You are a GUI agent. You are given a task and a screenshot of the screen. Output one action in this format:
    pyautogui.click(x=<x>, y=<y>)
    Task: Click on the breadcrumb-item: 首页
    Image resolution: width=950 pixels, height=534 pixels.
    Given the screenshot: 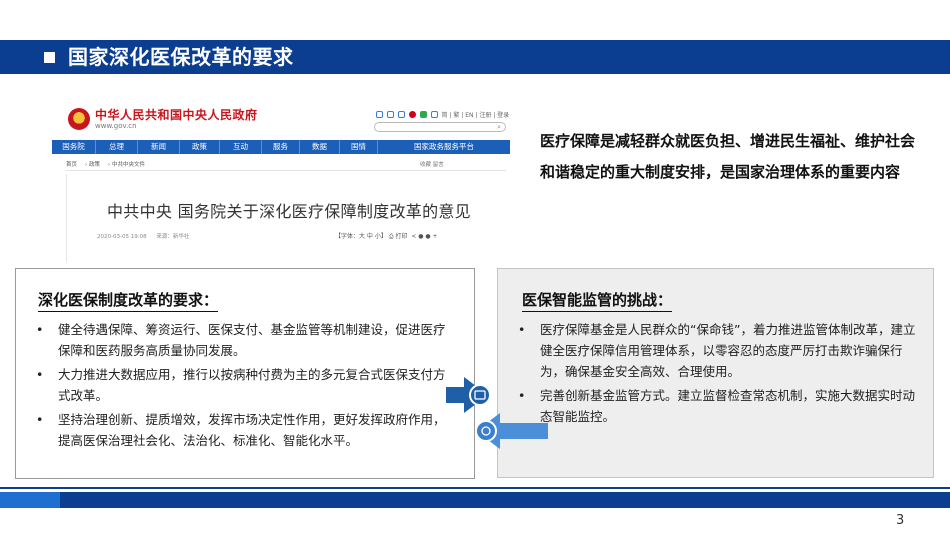 What is the action you would take?
    pyautogui.click(x=71, y=165)
    